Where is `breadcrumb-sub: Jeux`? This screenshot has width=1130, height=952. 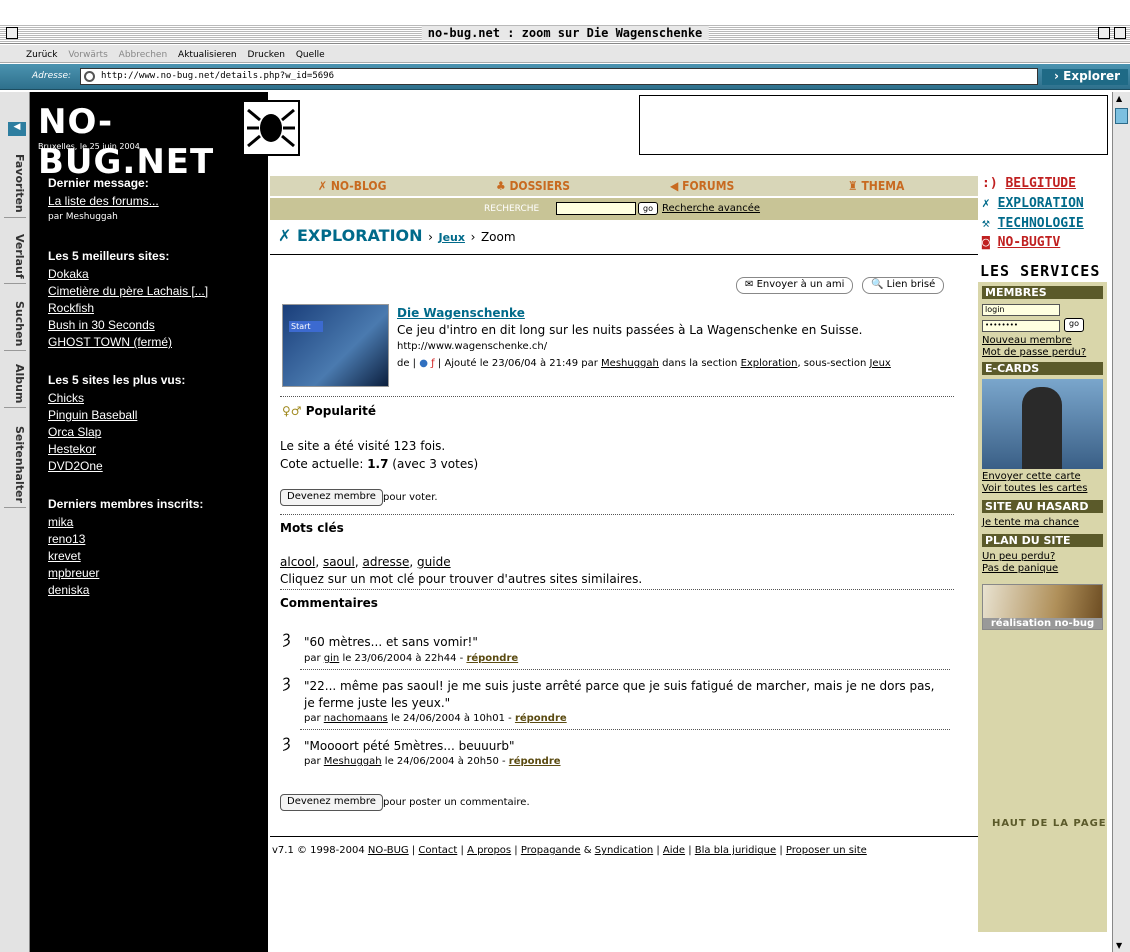
breadcrumb-sub: Jeux is located at coordinates (452, 237).